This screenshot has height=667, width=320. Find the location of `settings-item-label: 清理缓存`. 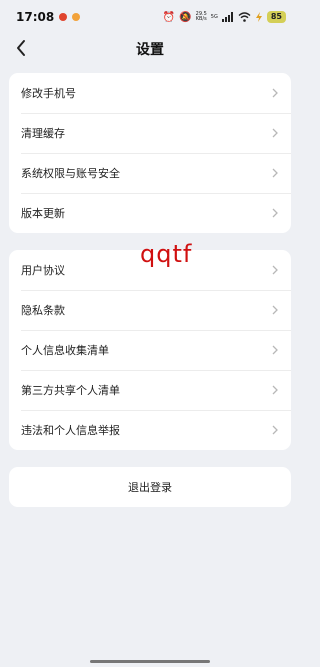

settings-item-label: 清理缓存 is located at coordinates (43, 133).